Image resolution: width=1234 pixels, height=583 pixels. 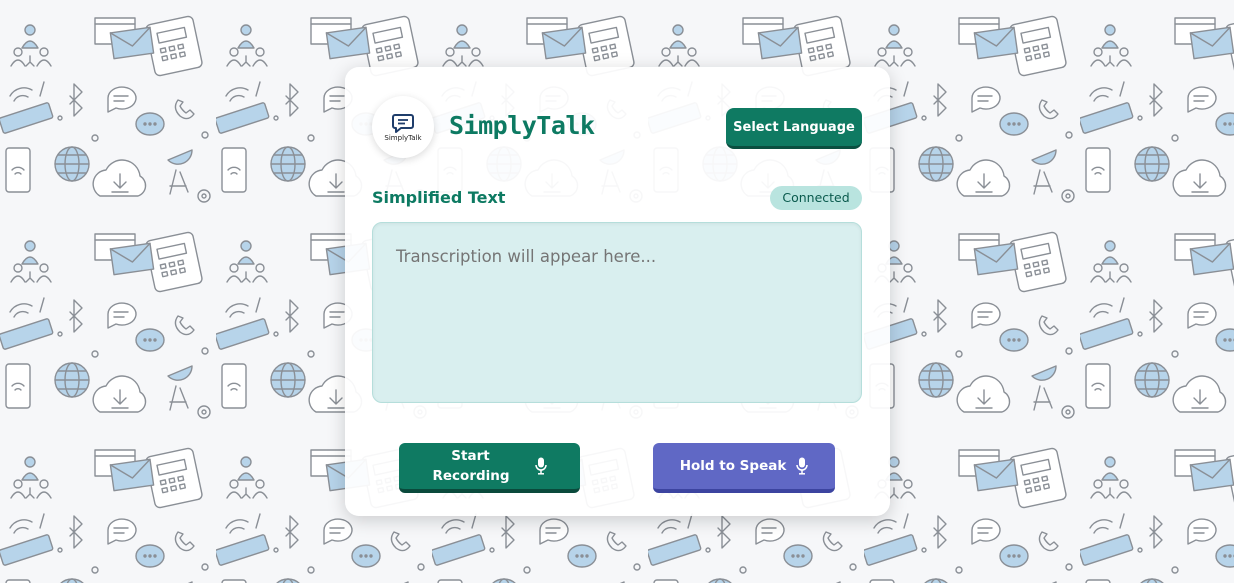 What do you see at coordinates (471, 466) in the screenshot?
I see `start-recording-label: Start Recording` at bounding box center [471, 466].